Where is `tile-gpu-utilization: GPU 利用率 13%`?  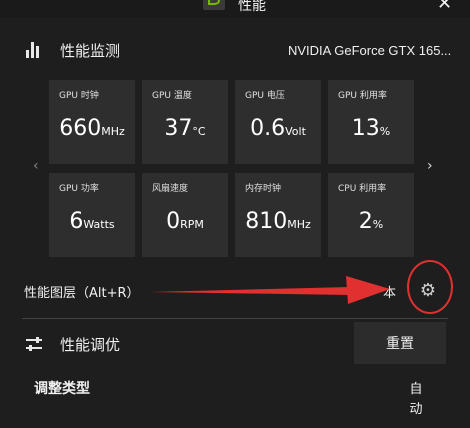
tile-gpu-utilization: GPU 利用率 13% is located at coordinates (371, 122).